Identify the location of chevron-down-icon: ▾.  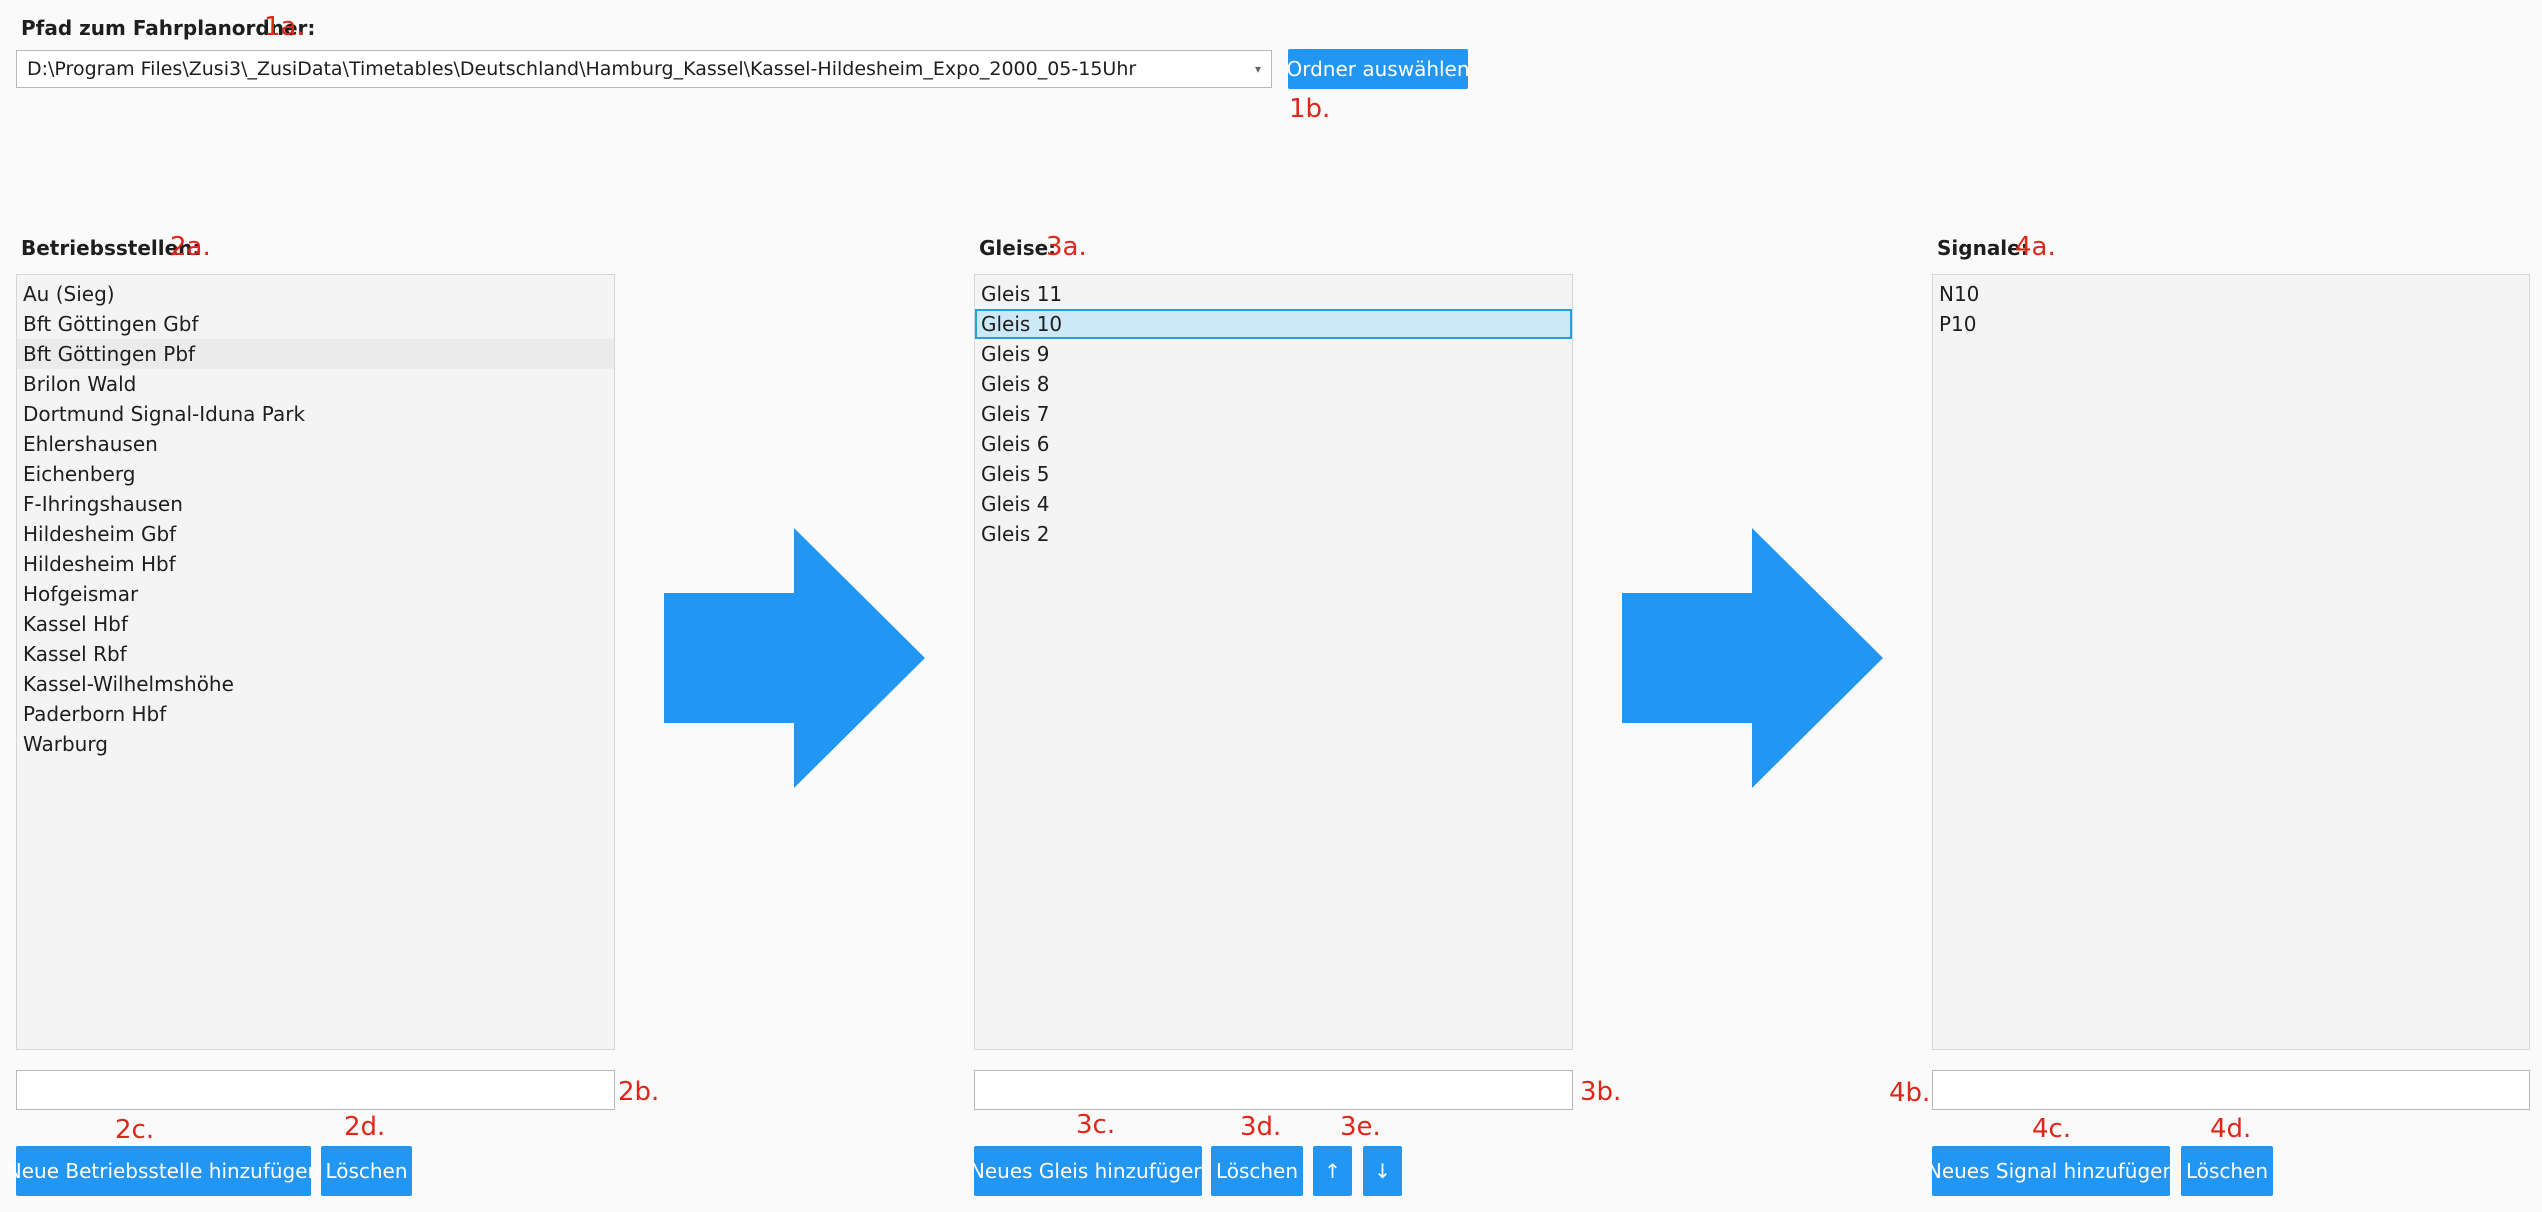
(1258, 69).